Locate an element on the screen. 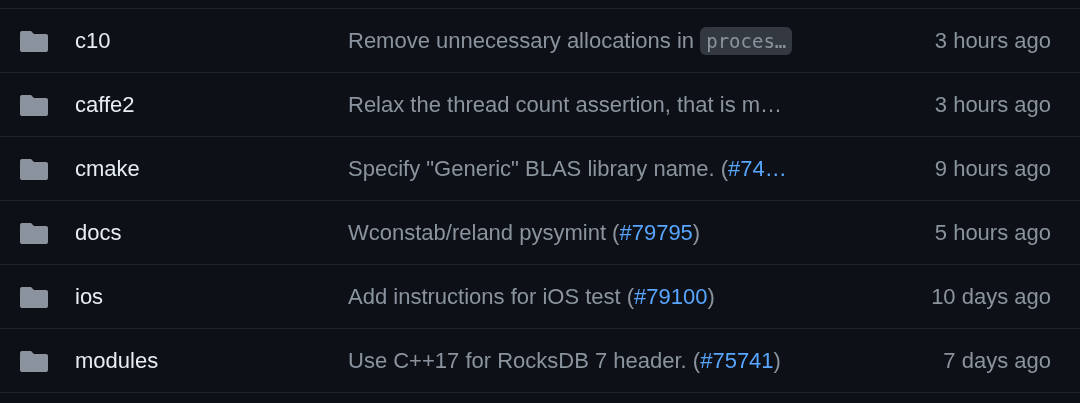 Image resolution: width=1080 pixels, height=403 pixels. commit-time: 10 days ago is located at coordinates (991, 296).